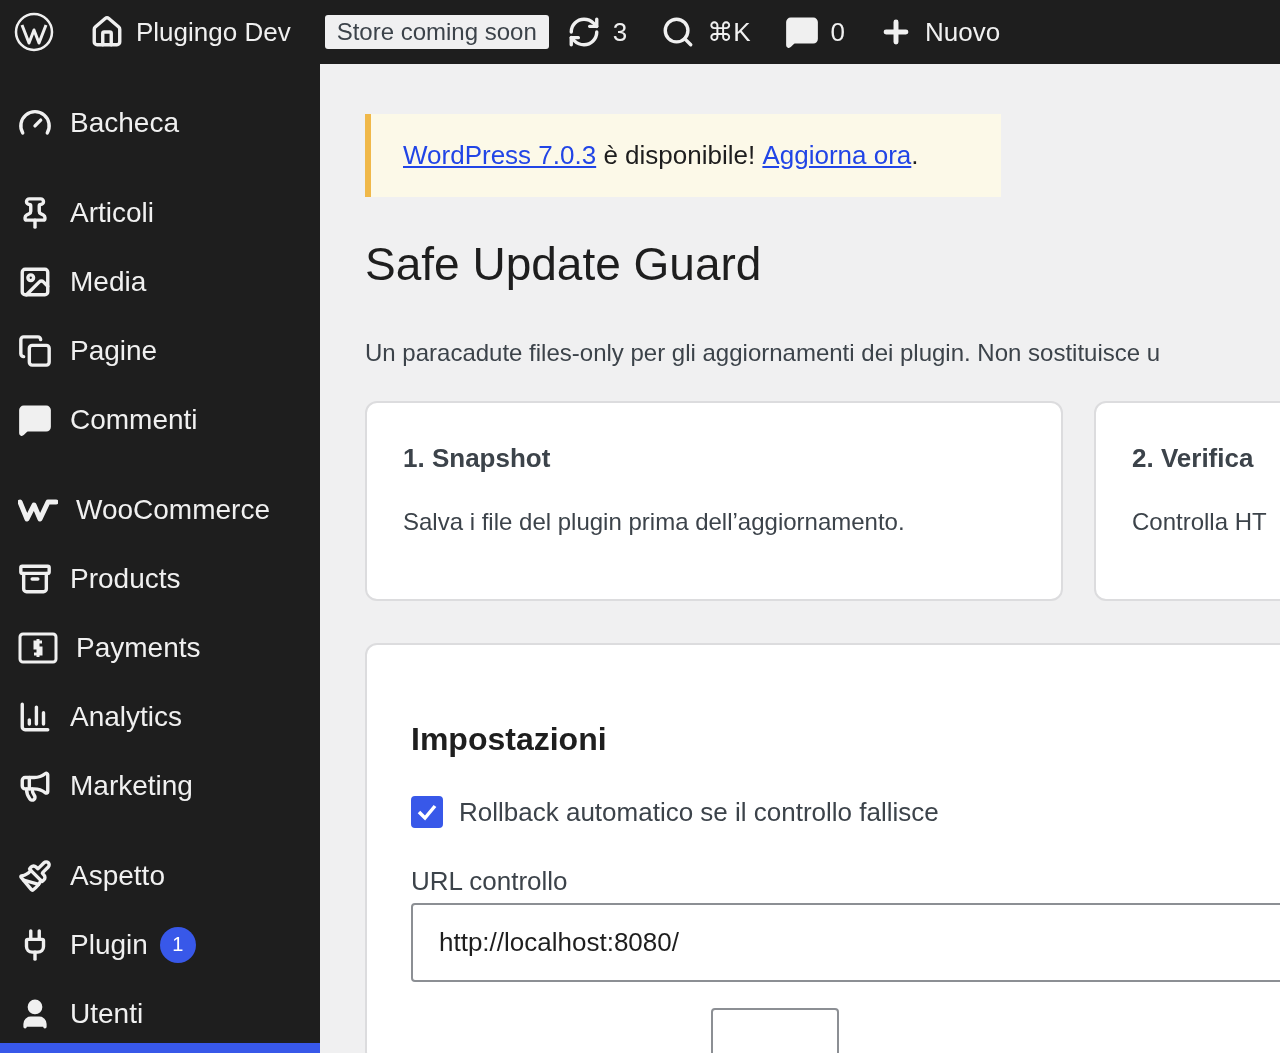 This screenshot has height=1053, width=1280. I want to click on version-link: WordPress 7.0.3, so click(500, 155).